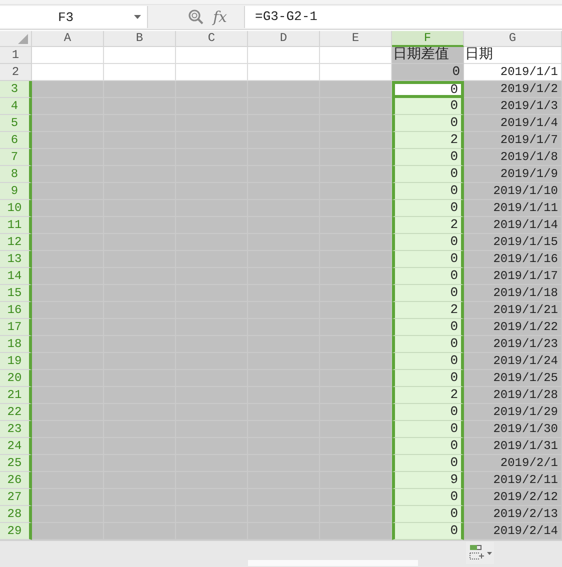 This screenshot has width=562, height=567. Describe the element at coordinates (16, 208) in the screenshot. I see `row-header: 10` at that location.